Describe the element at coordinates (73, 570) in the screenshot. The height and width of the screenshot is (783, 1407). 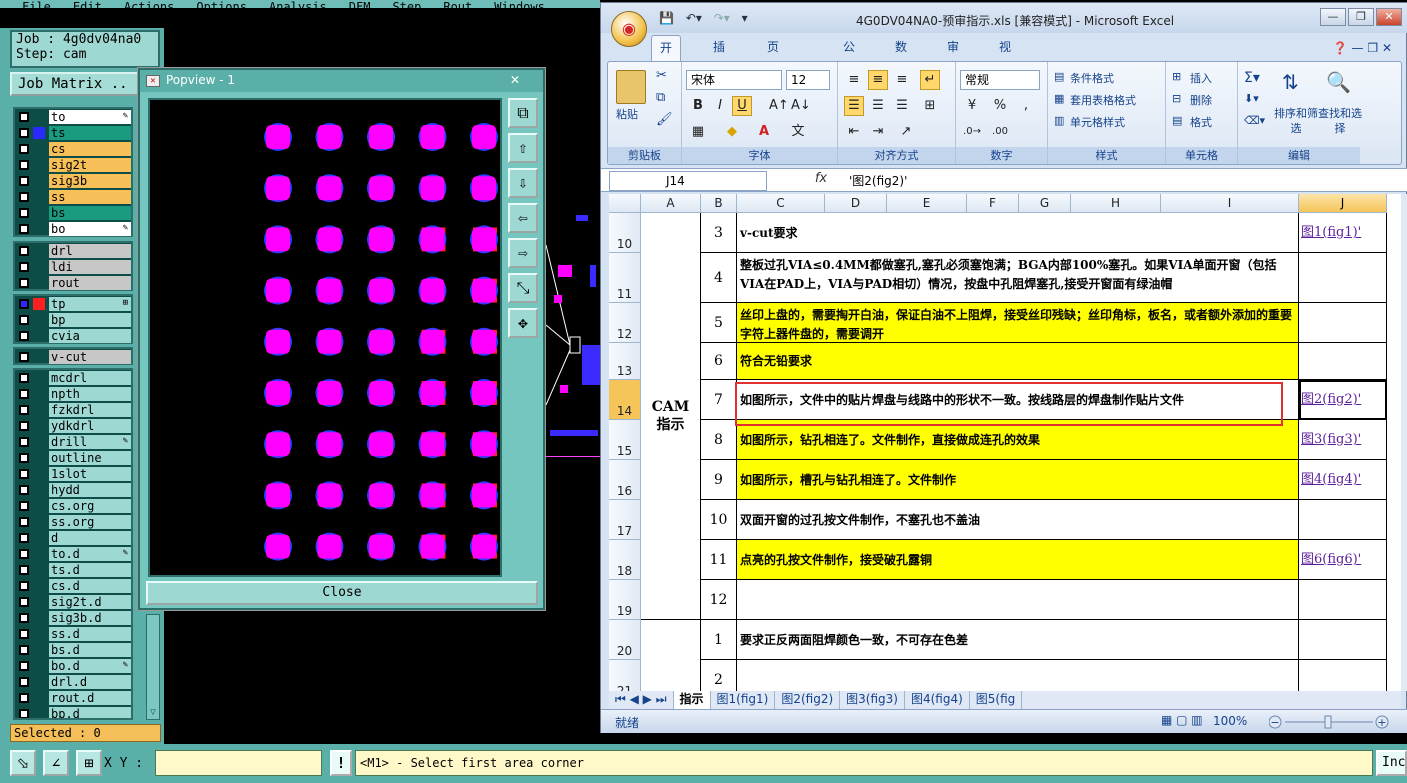
I see `layer-row: ts.d` at that location.